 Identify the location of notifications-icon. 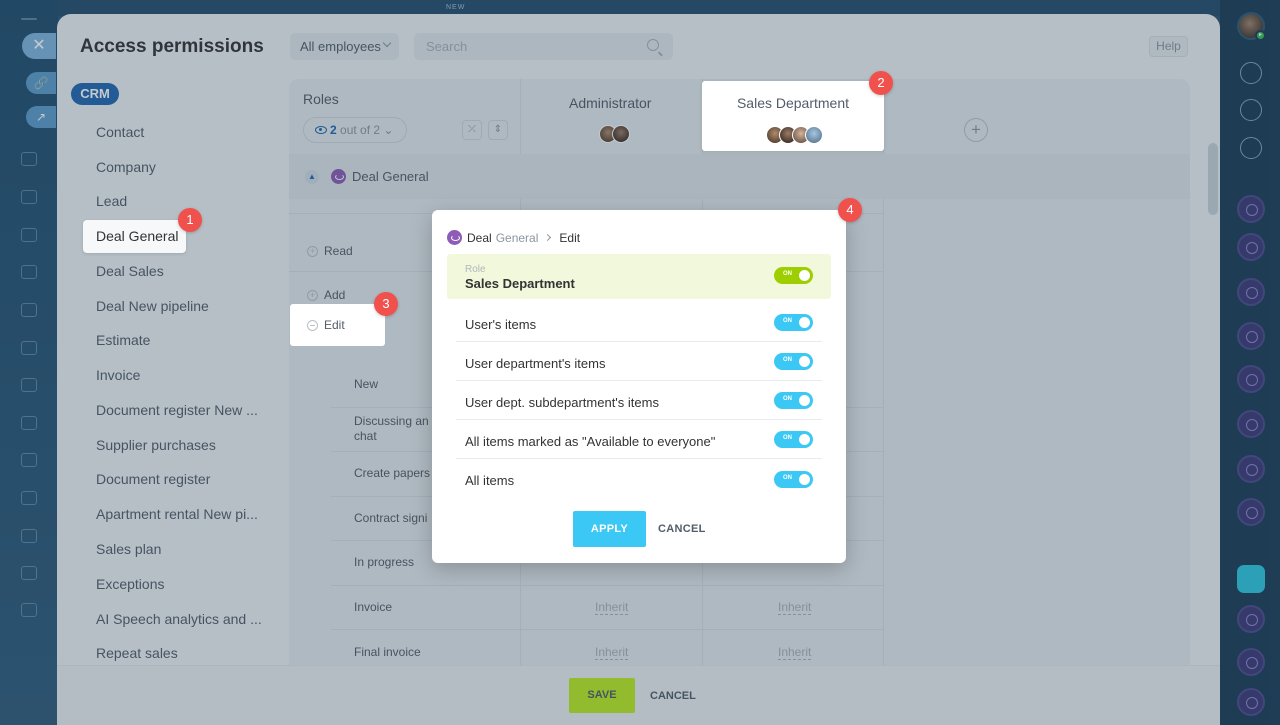
(1251, 73).